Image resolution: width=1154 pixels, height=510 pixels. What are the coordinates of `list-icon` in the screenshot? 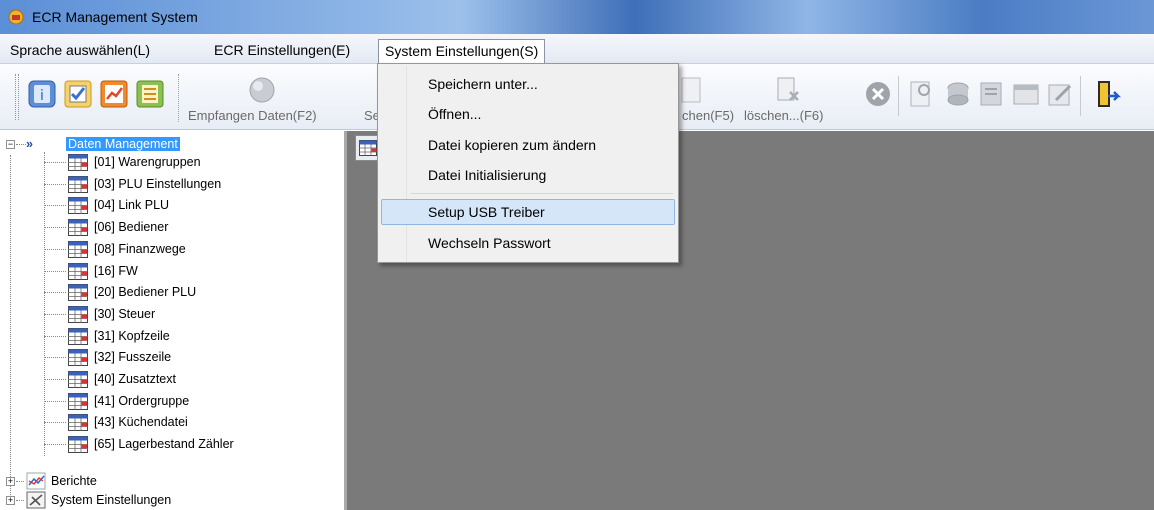 It's located at (150, 94).